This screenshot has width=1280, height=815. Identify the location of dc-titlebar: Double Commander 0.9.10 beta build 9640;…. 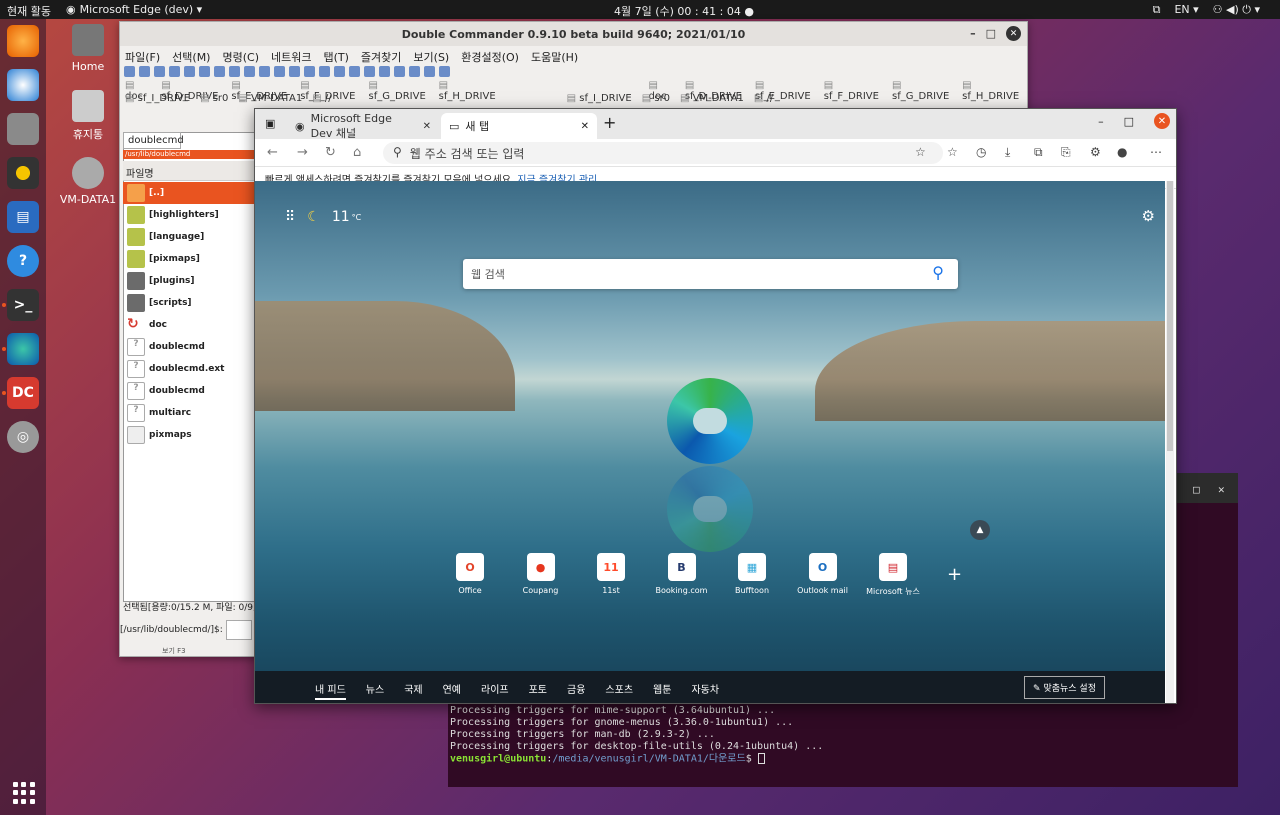
(573, 34).